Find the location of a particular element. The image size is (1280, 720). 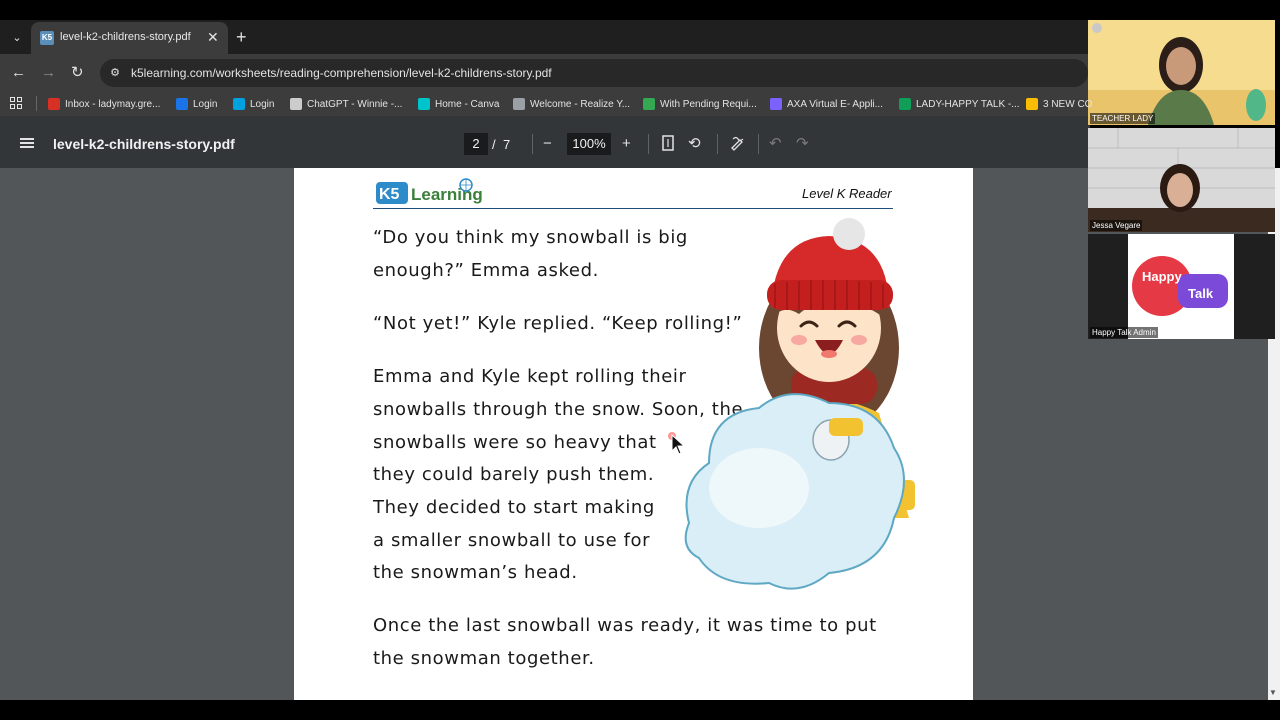

new-tab-plus-icon: + is located at coordinates (241, 37).